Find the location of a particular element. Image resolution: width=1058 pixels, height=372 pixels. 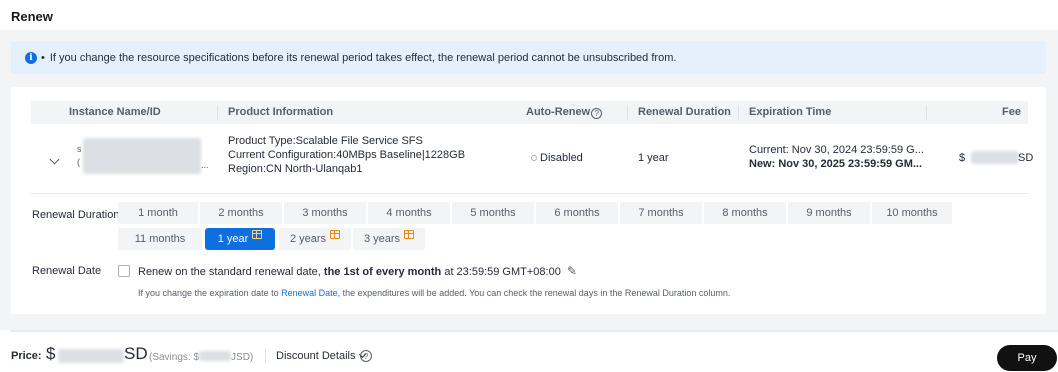

info-icon: i is located at coordinates (31, 57).